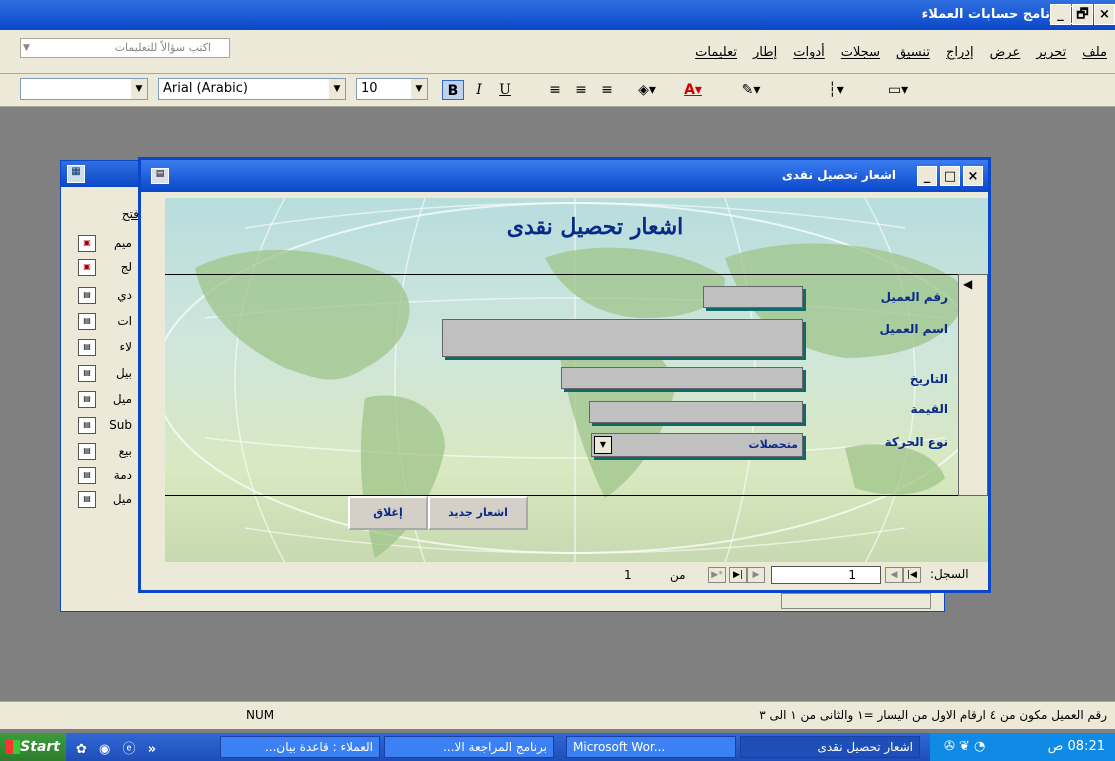  I want to click on media-icon: ◉, so click(104, 749).